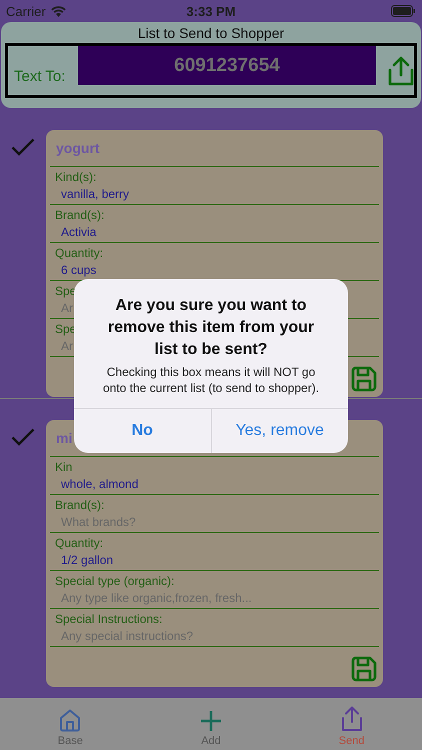 This screenshot has width=422, height=750. Describe the element at coordinates (211, 33) in the screenshot. I see `screen-title: List to Send to Shopper` at that location.